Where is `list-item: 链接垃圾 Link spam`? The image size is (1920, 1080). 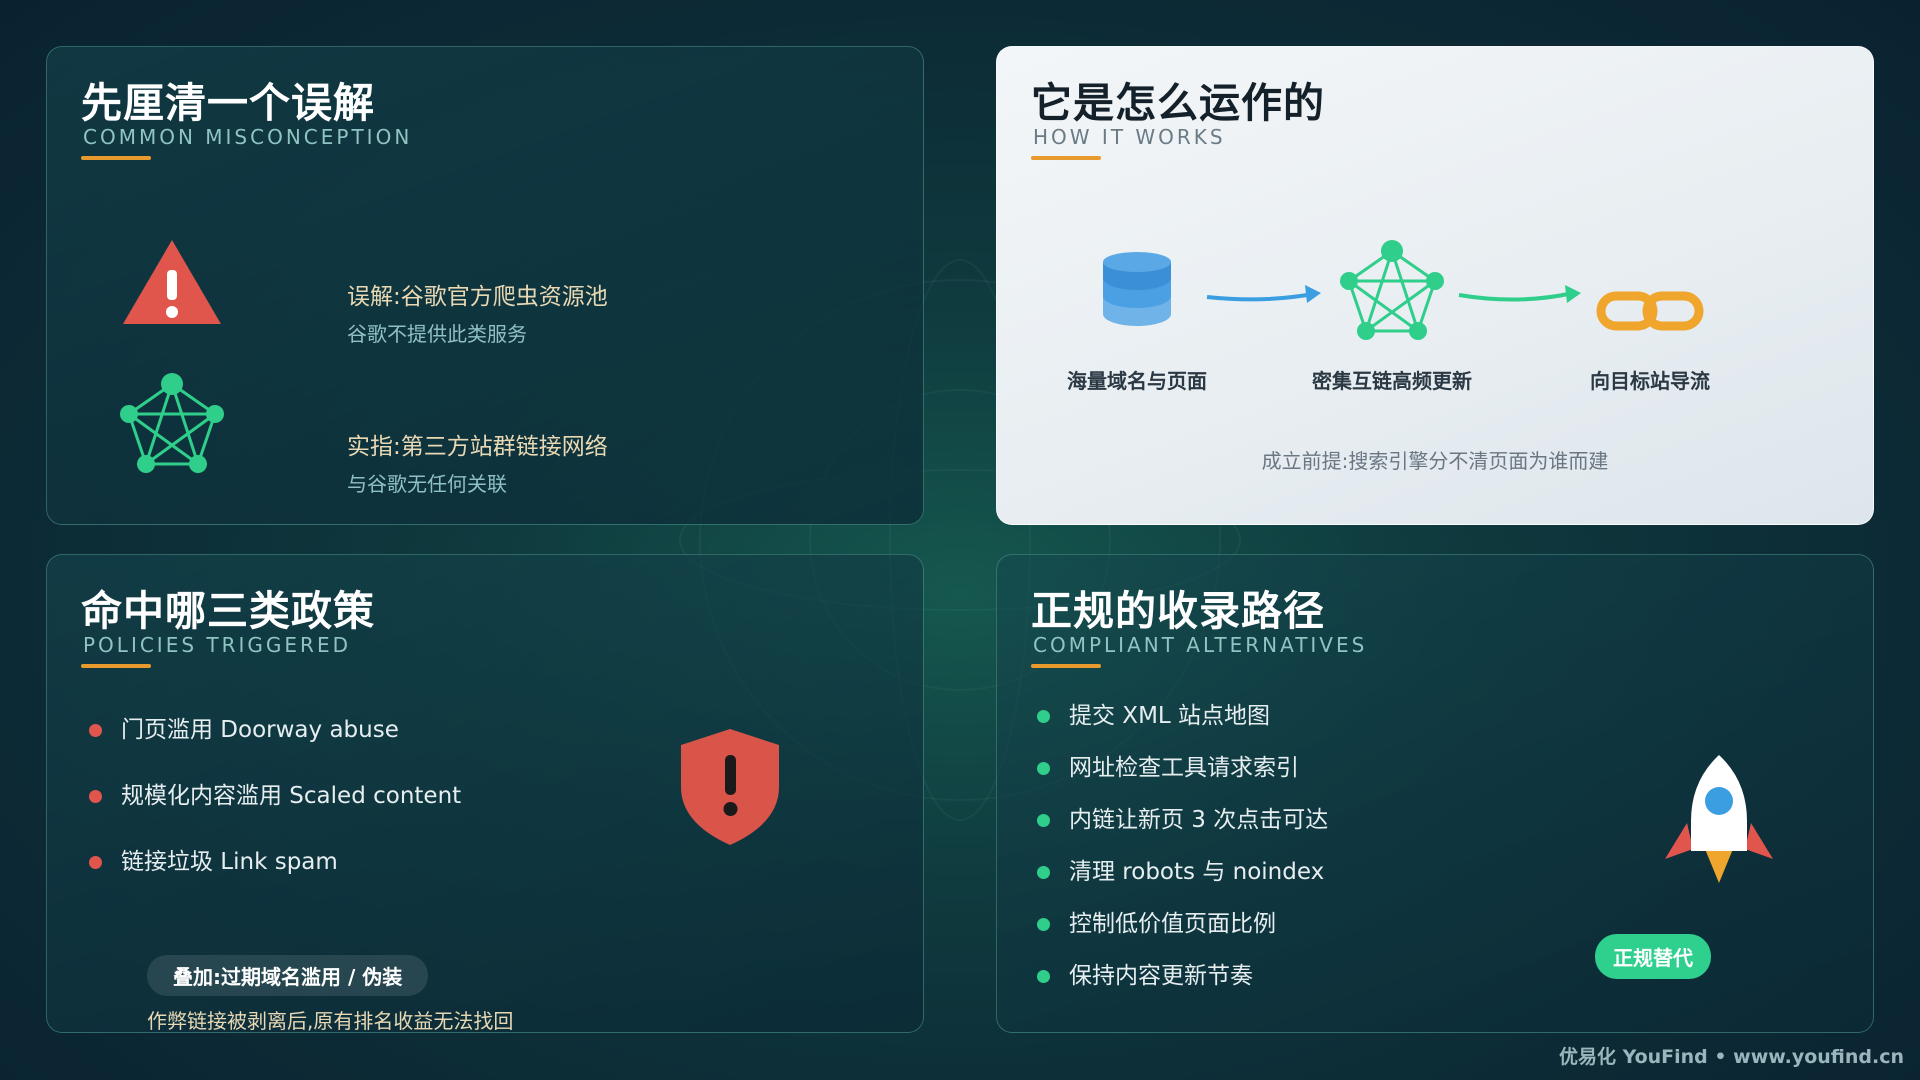 list-item: 链接垃圾 Link spam is located at coordinates (275, 880).